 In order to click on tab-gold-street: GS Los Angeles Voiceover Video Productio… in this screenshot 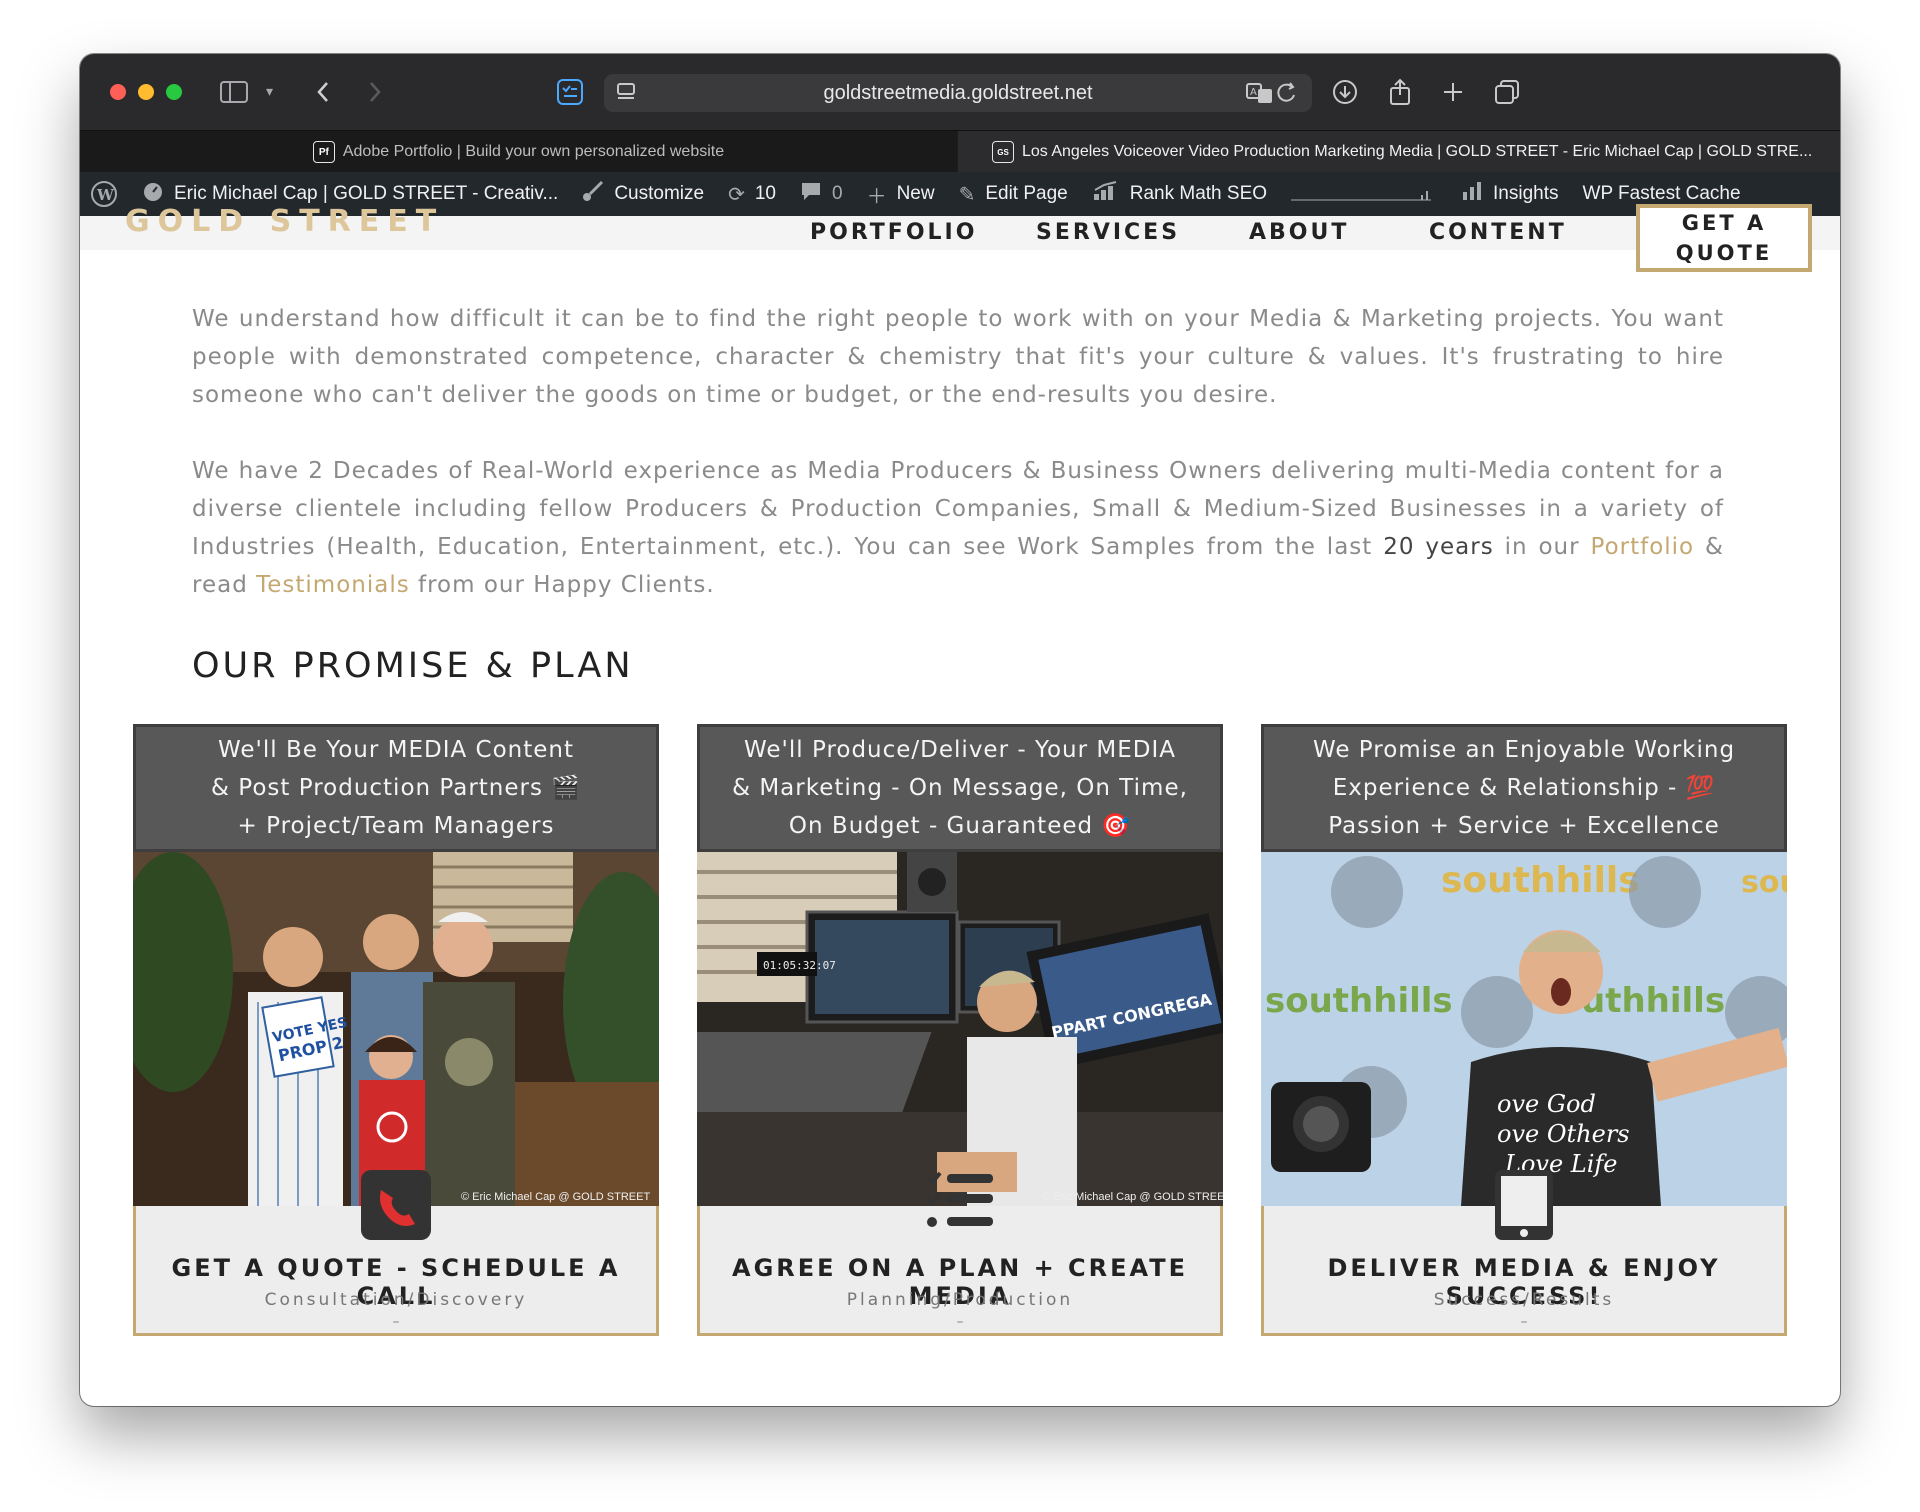, I will do `click(1399, 152)`.